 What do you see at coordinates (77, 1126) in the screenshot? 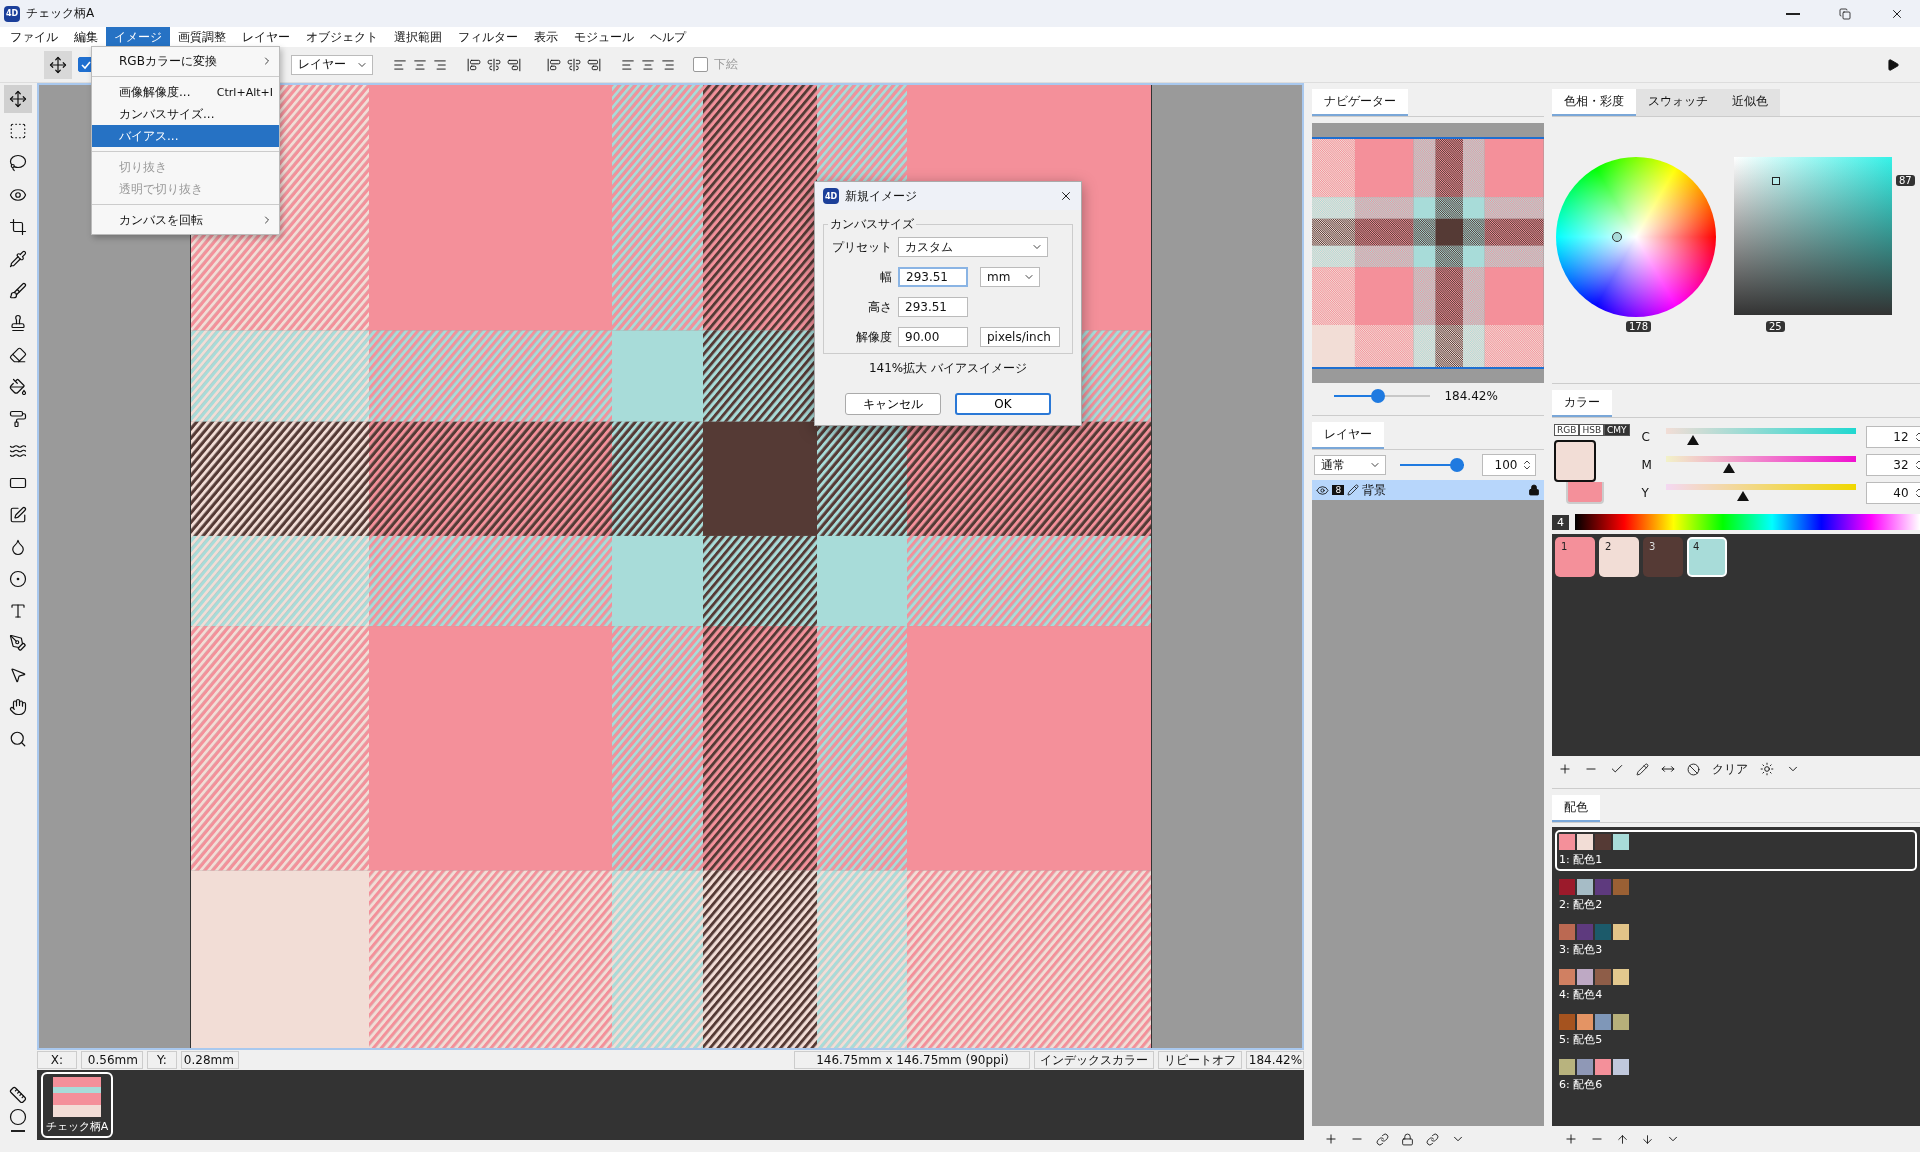
I see `document-name: チェック柄A` at bounding box center [77, 1126].